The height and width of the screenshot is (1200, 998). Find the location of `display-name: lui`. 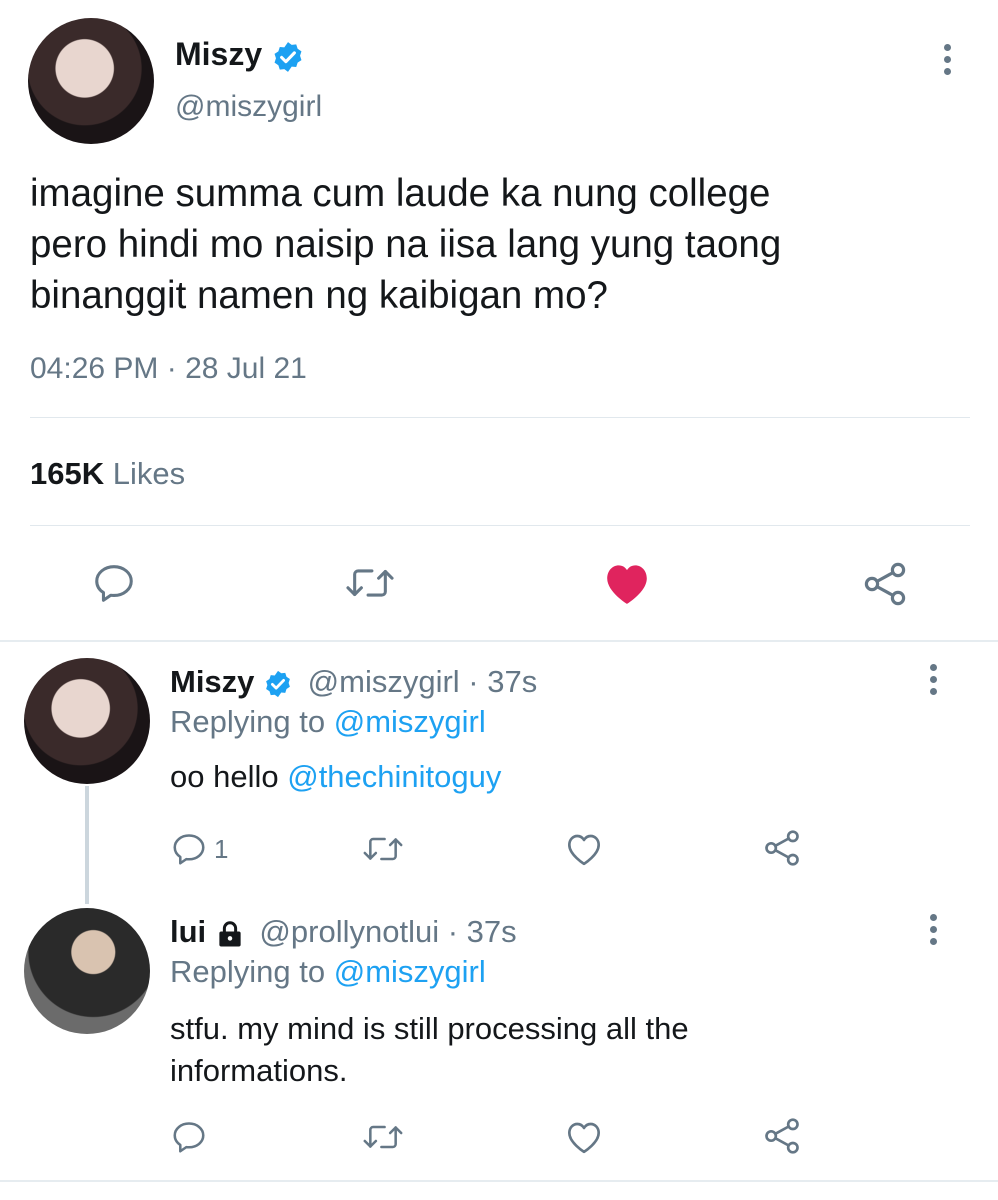

display-name: lui is located at coordinates (188, 931).